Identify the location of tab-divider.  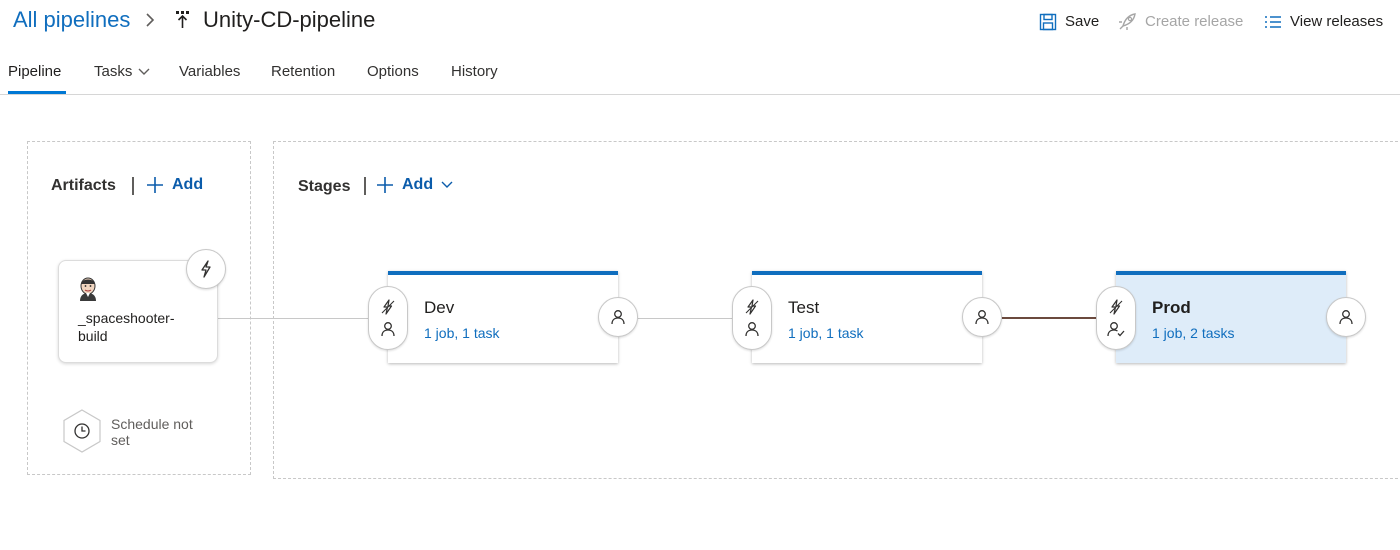
(700, 94).